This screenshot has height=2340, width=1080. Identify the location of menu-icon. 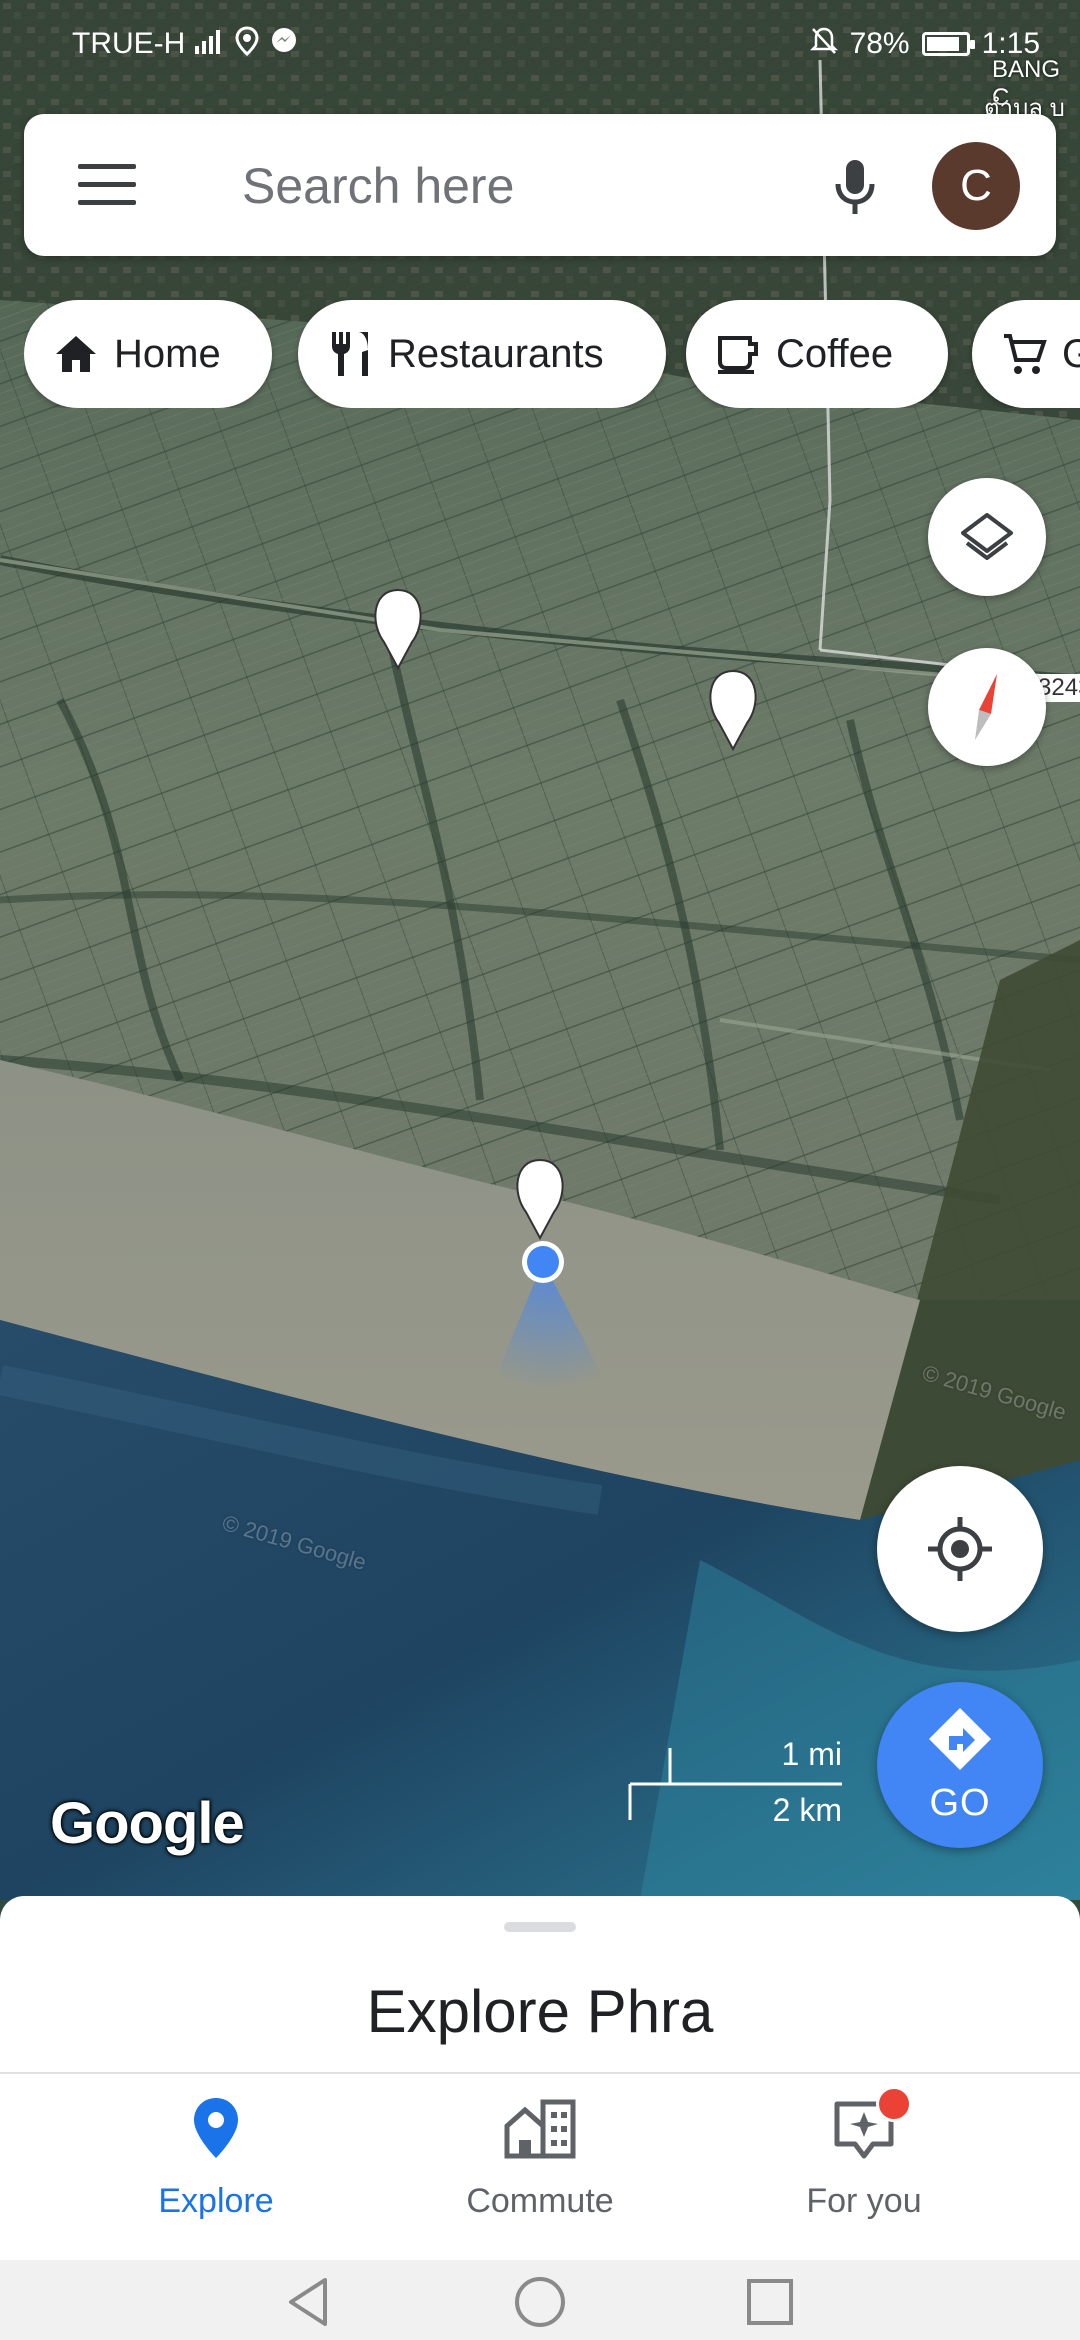
(107, 185).